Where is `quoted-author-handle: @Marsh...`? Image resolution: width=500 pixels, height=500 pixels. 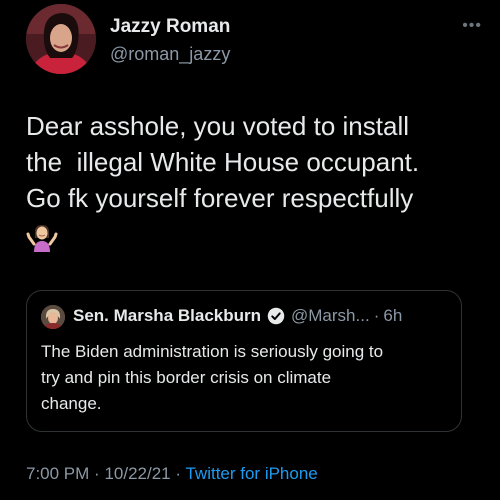
quoted-author-handle: @Marsh... is located at coordinates (330, 316).